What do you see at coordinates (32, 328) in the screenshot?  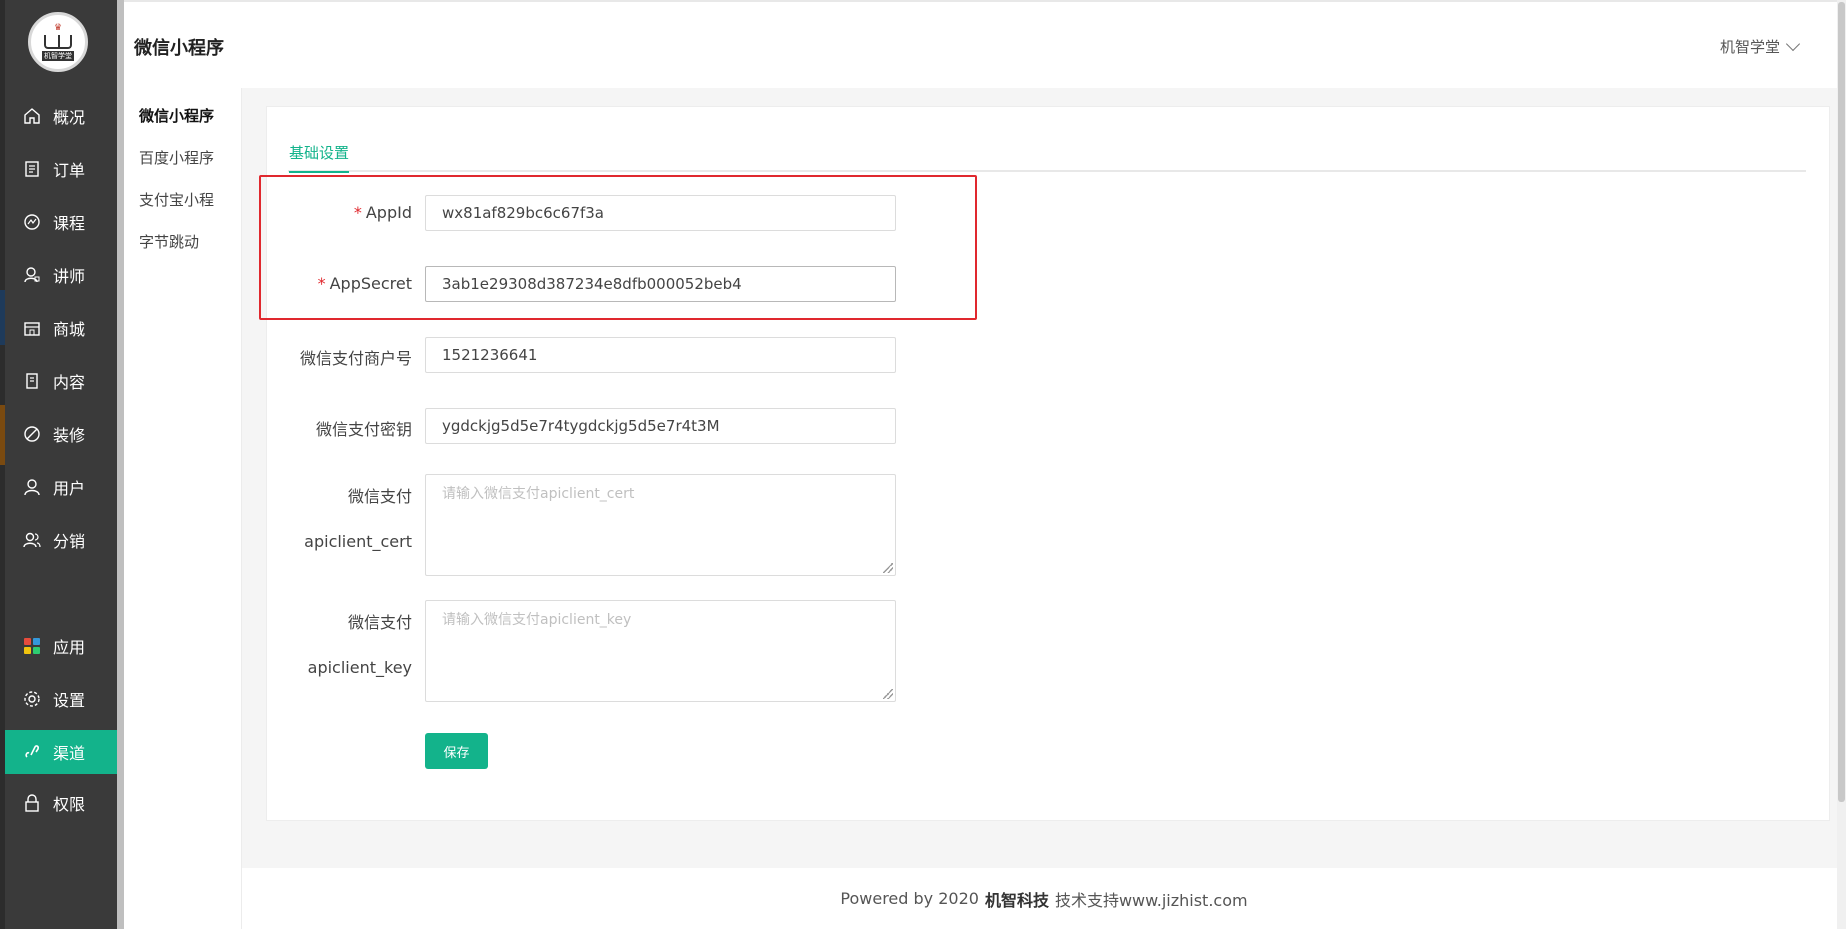 I see `store-icon` at bounding box center [32, 328].